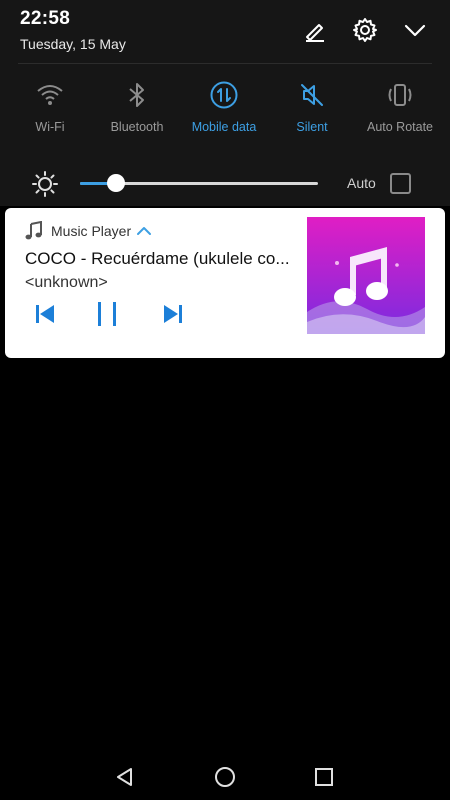  Describe the element at coordinates (136, 95) in the screenshot. I see `bluetooth-icon` at that location.